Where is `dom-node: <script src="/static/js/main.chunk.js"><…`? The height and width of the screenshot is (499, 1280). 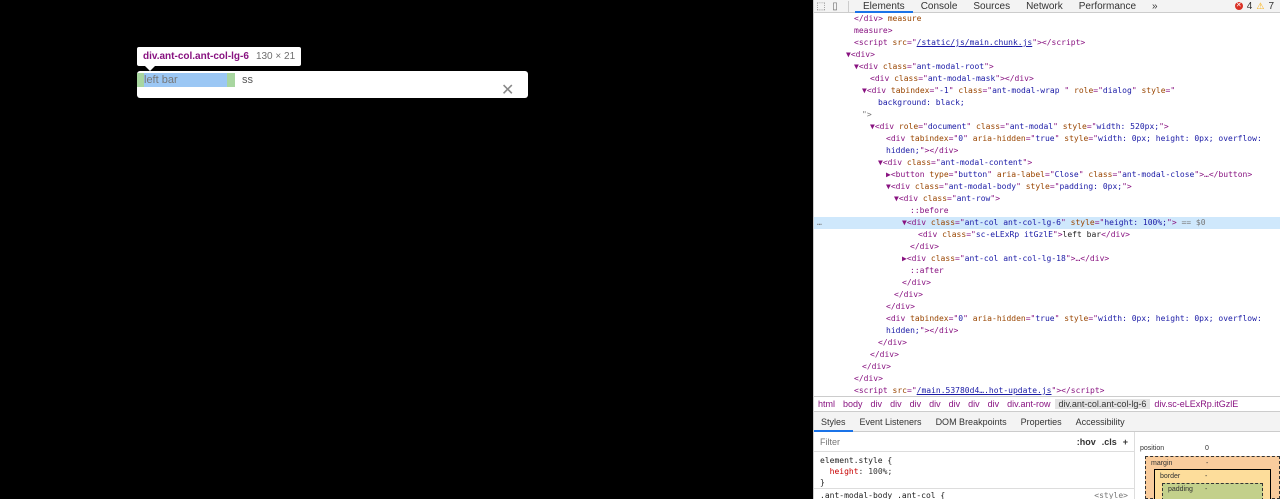
dom-node: <script src="/static/js/main.chunk.js"><… is located at coordinates (1047, 43).